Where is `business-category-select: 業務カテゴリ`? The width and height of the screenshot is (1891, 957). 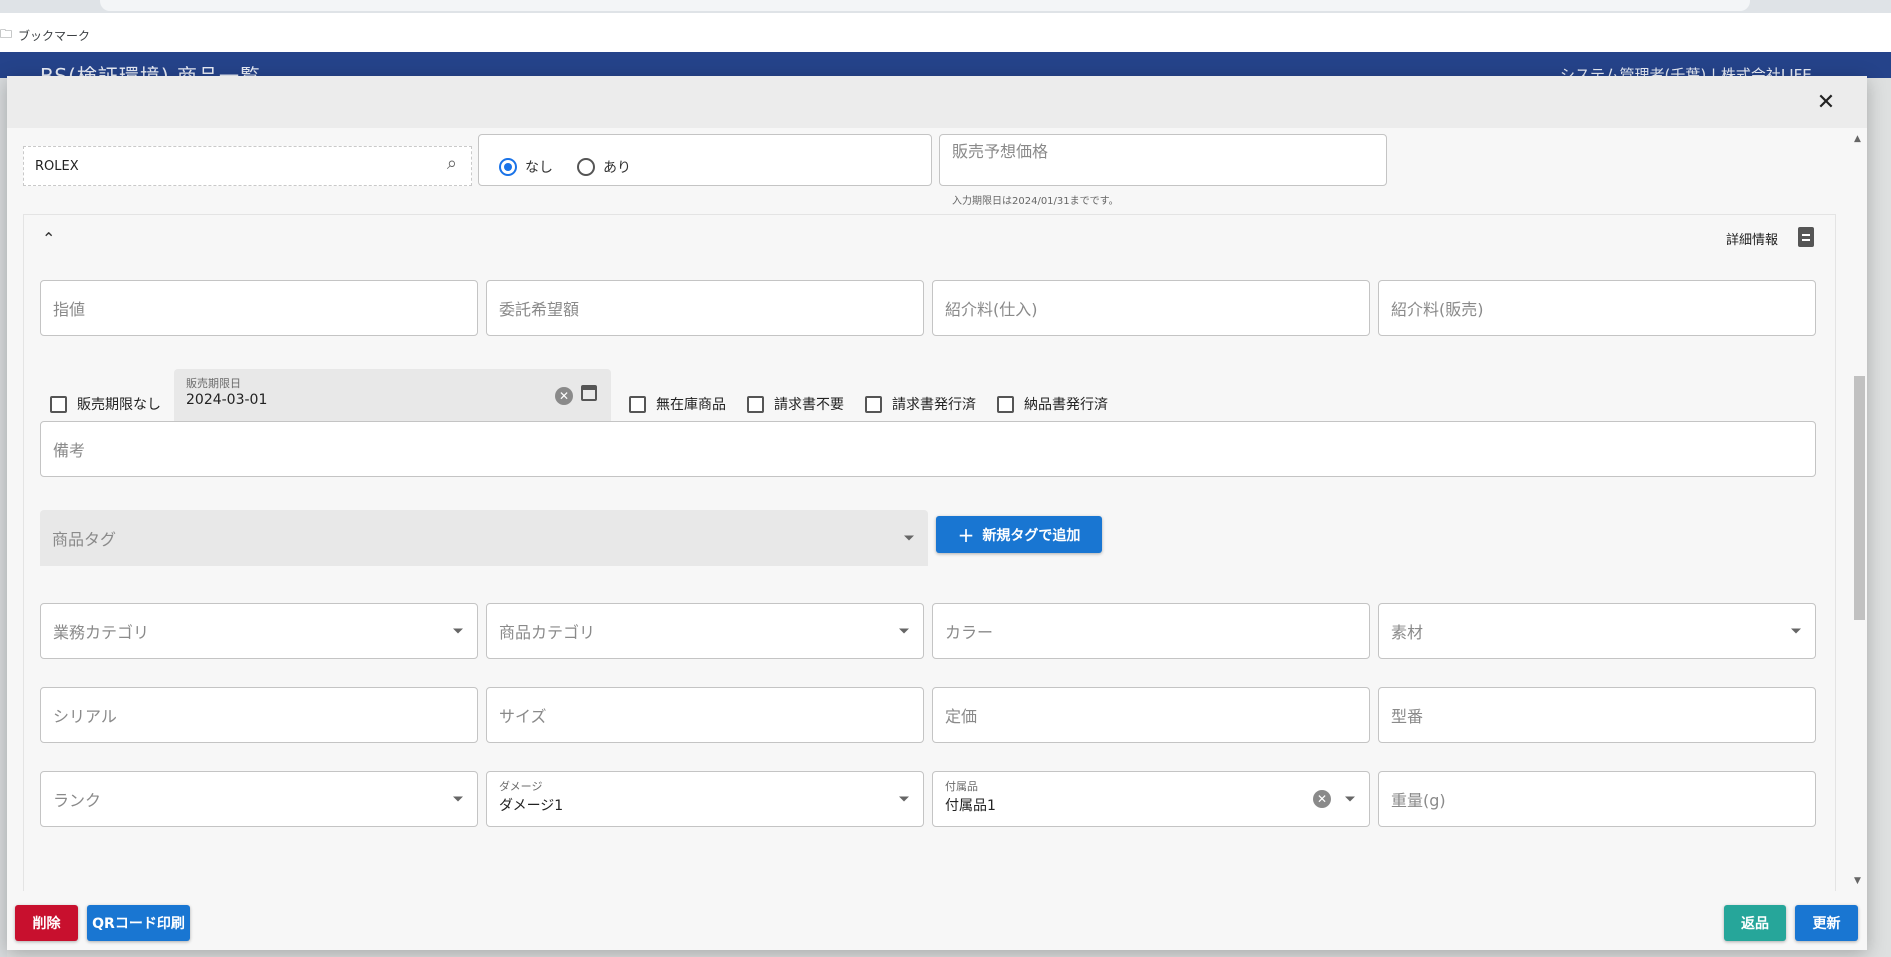 business-category-select: 業務カテゴリ is located at coordinates (259, 631).